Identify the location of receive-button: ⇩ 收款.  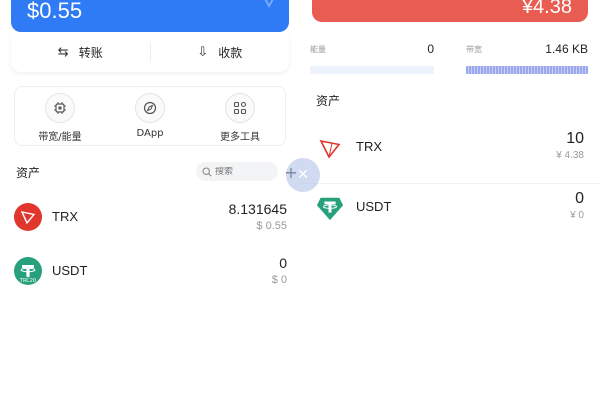
(220, 52).